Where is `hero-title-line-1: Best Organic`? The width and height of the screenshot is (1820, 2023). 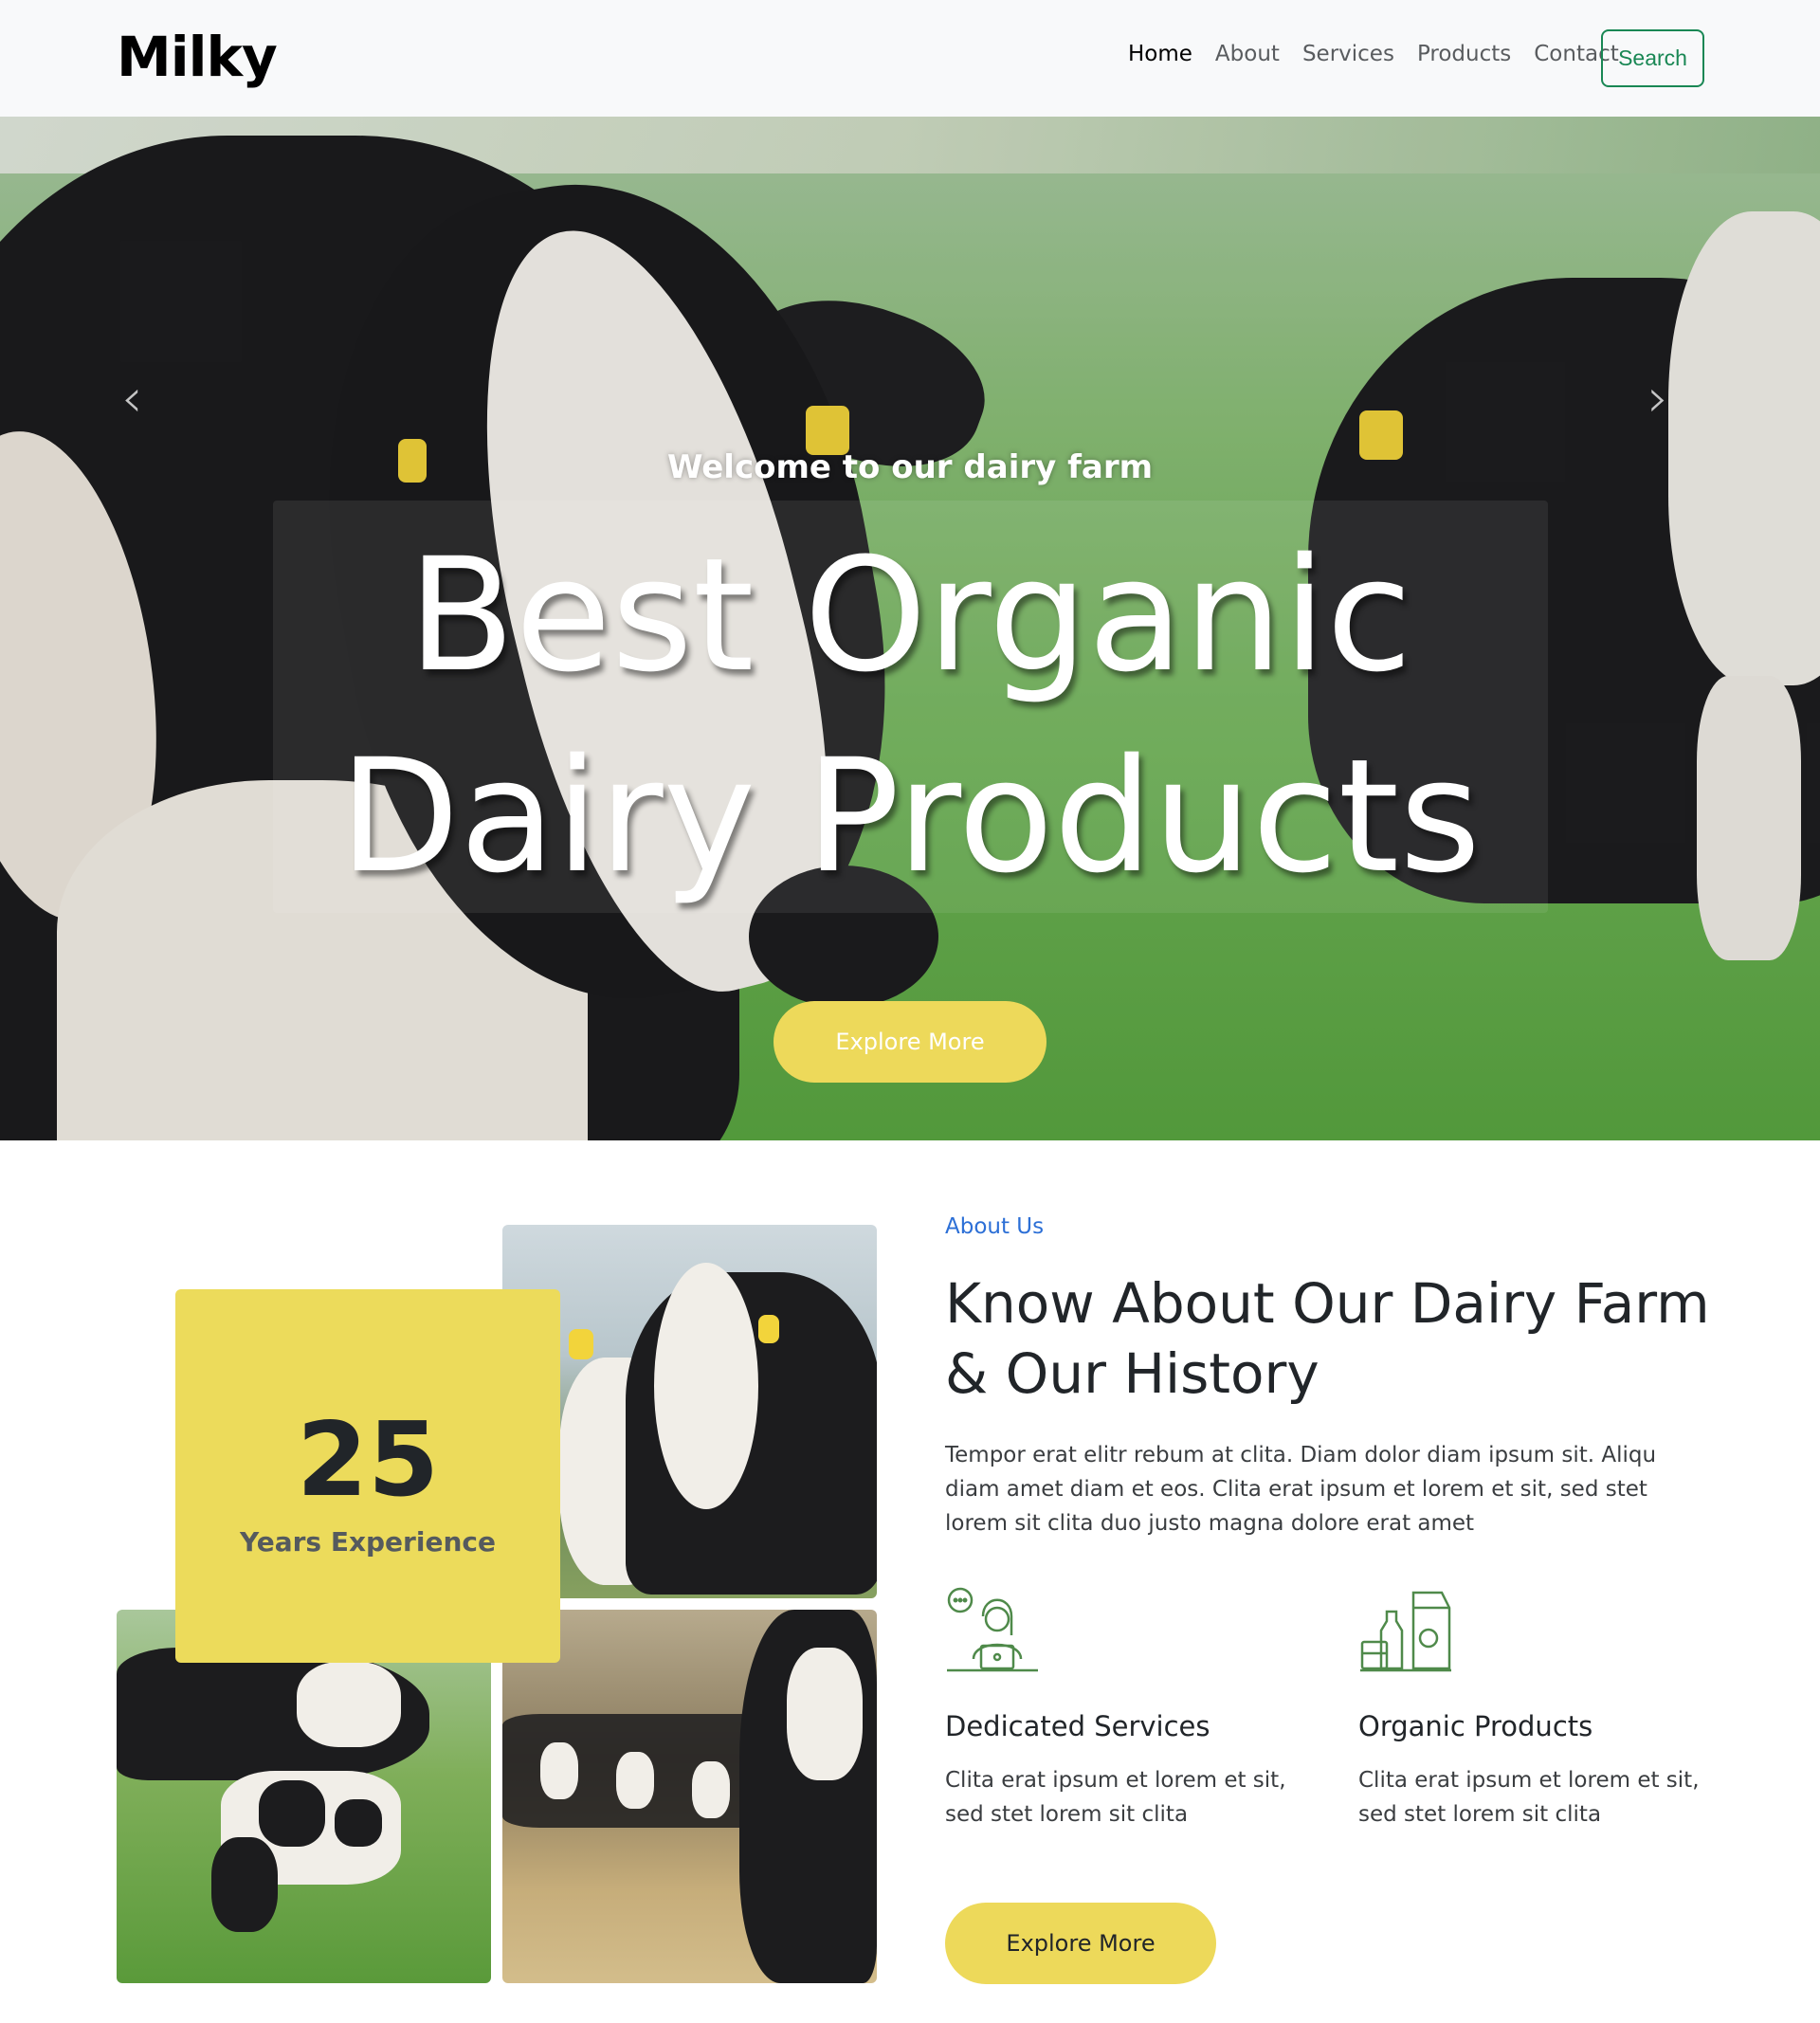
hero-title-line-1: Best Organic is located at coordinates (910, 615).